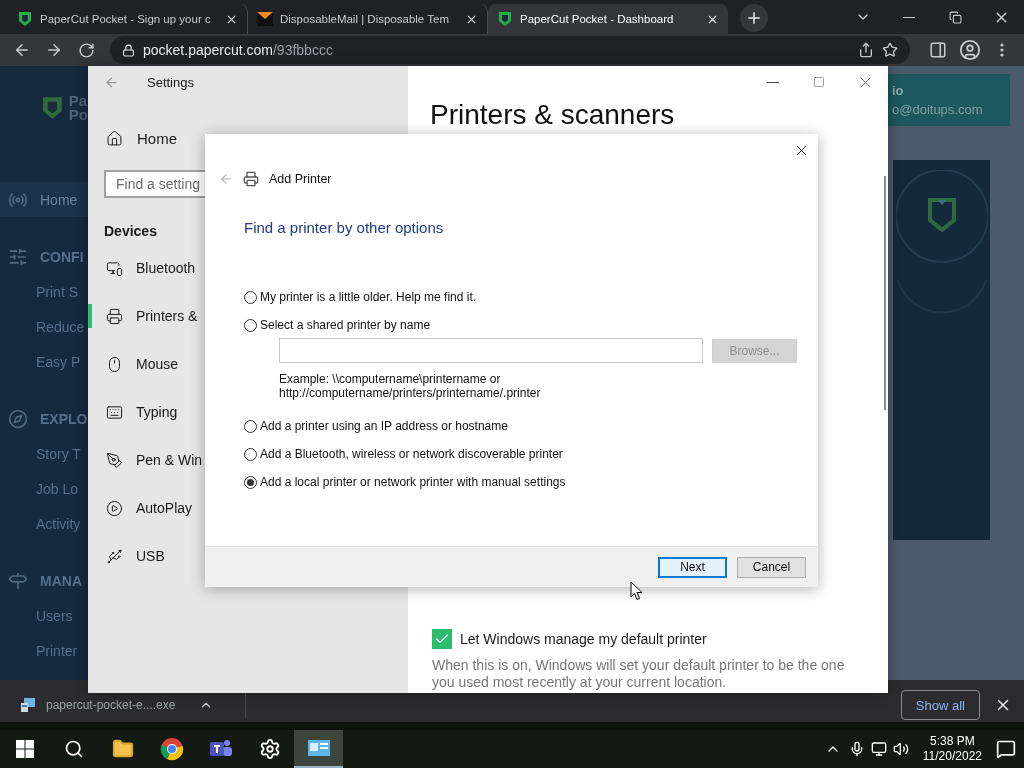 The width and height of the screenshot is (1024, 768). Describe the element at coordinates (583, 639) in the screenshot. I see `checkbox-label: Let Windows manage my default printer` at that location.